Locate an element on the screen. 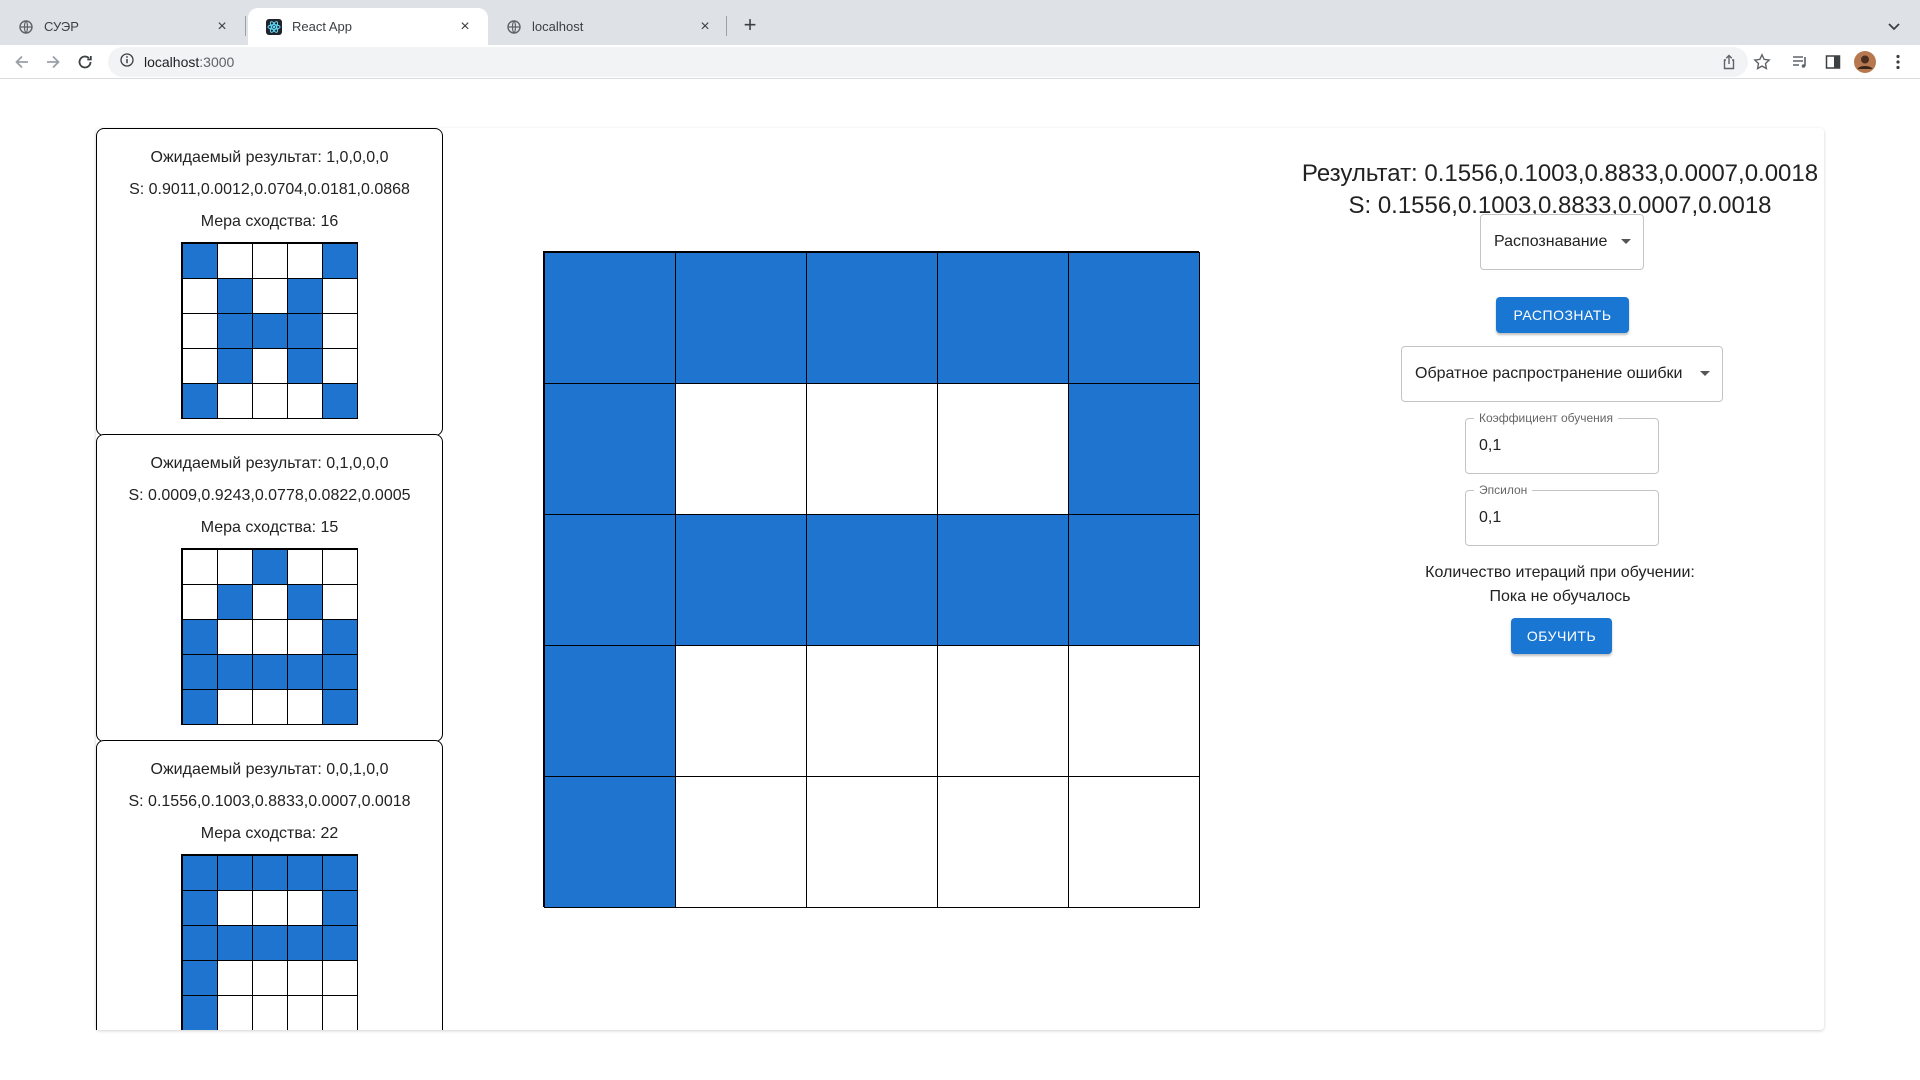  browser-toolbar: localhost:3000 is located at coordinates (960, 62).